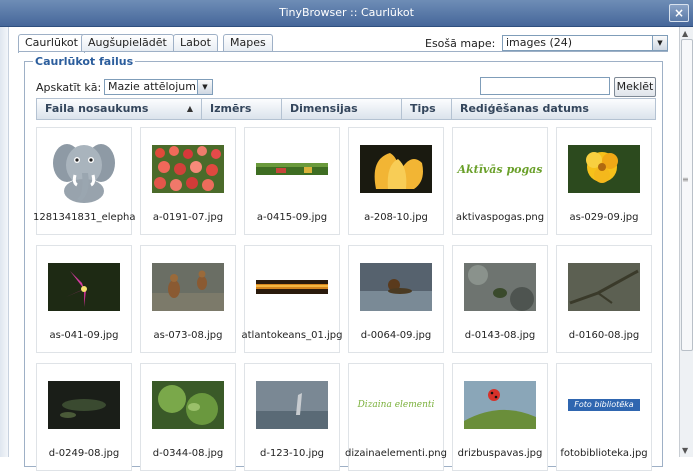  I want to click on tulips-thumbnail, so click(188, 169).